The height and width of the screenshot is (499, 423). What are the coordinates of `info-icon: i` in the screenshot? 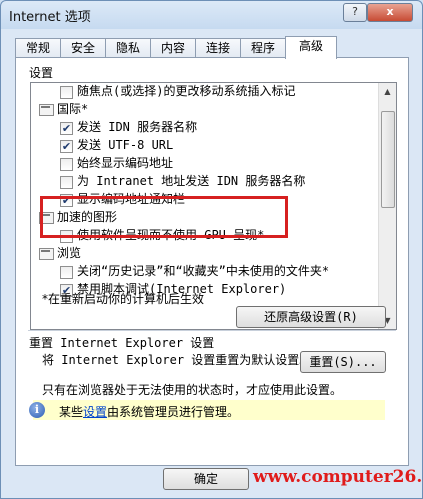 It's located at (37, 410).